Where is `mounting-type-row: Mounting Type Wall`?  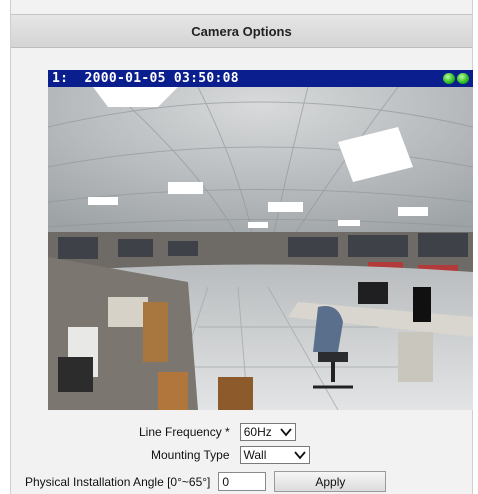
mounting-type-row: Mounting Type Wall is located at coordinates (230, 455).